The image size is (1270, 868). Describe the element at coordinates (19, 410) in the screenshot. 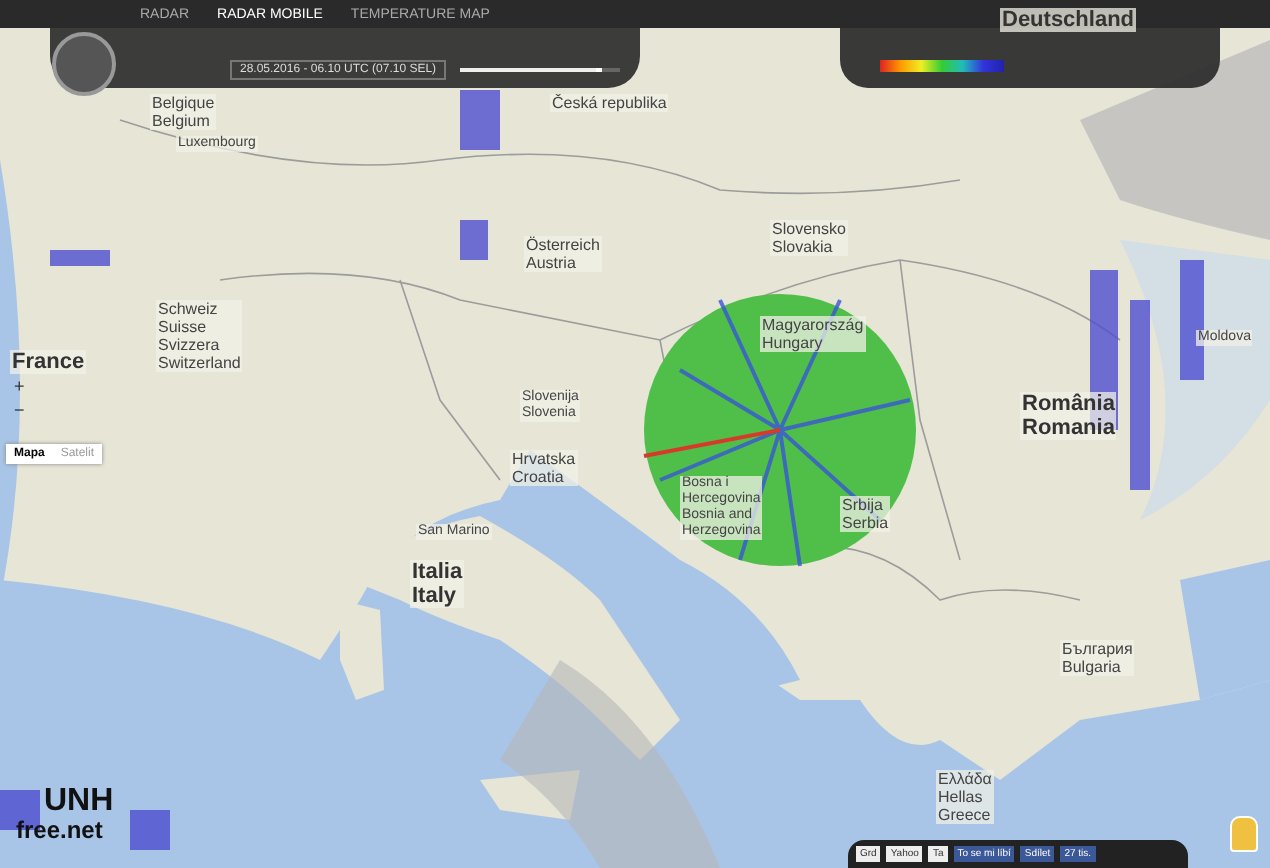

I see `zoom-out-button: −` at that location.